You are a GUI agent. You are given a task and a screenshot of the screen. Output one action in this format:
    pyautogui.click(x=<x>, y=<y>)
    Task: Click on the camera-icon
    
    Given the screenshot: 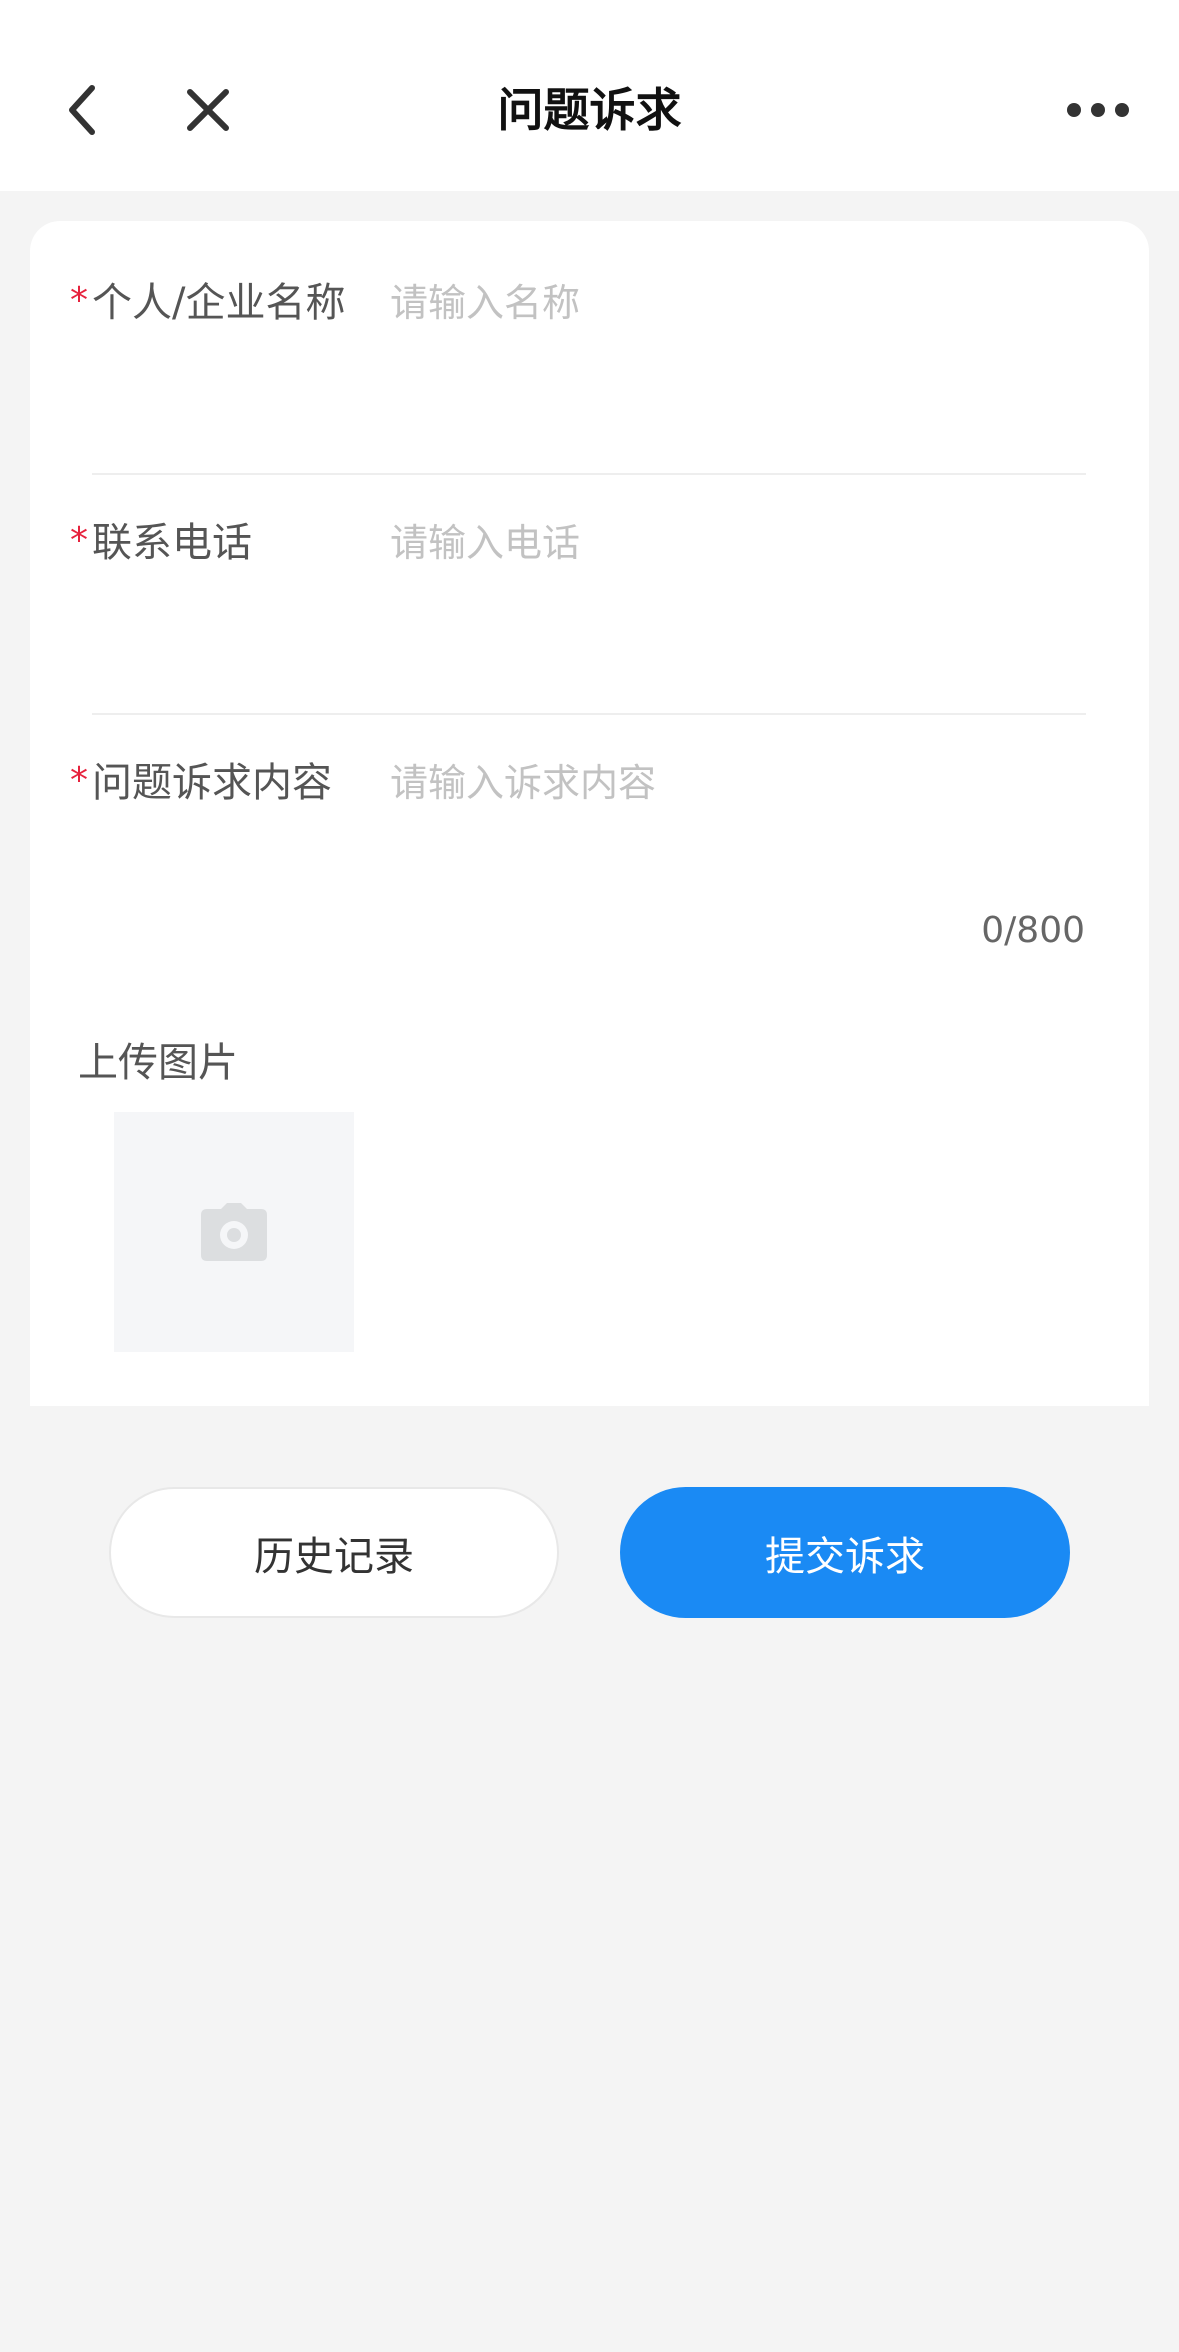 What is the action you would take?
    pyautogui.click(x=234, y=1232)
    